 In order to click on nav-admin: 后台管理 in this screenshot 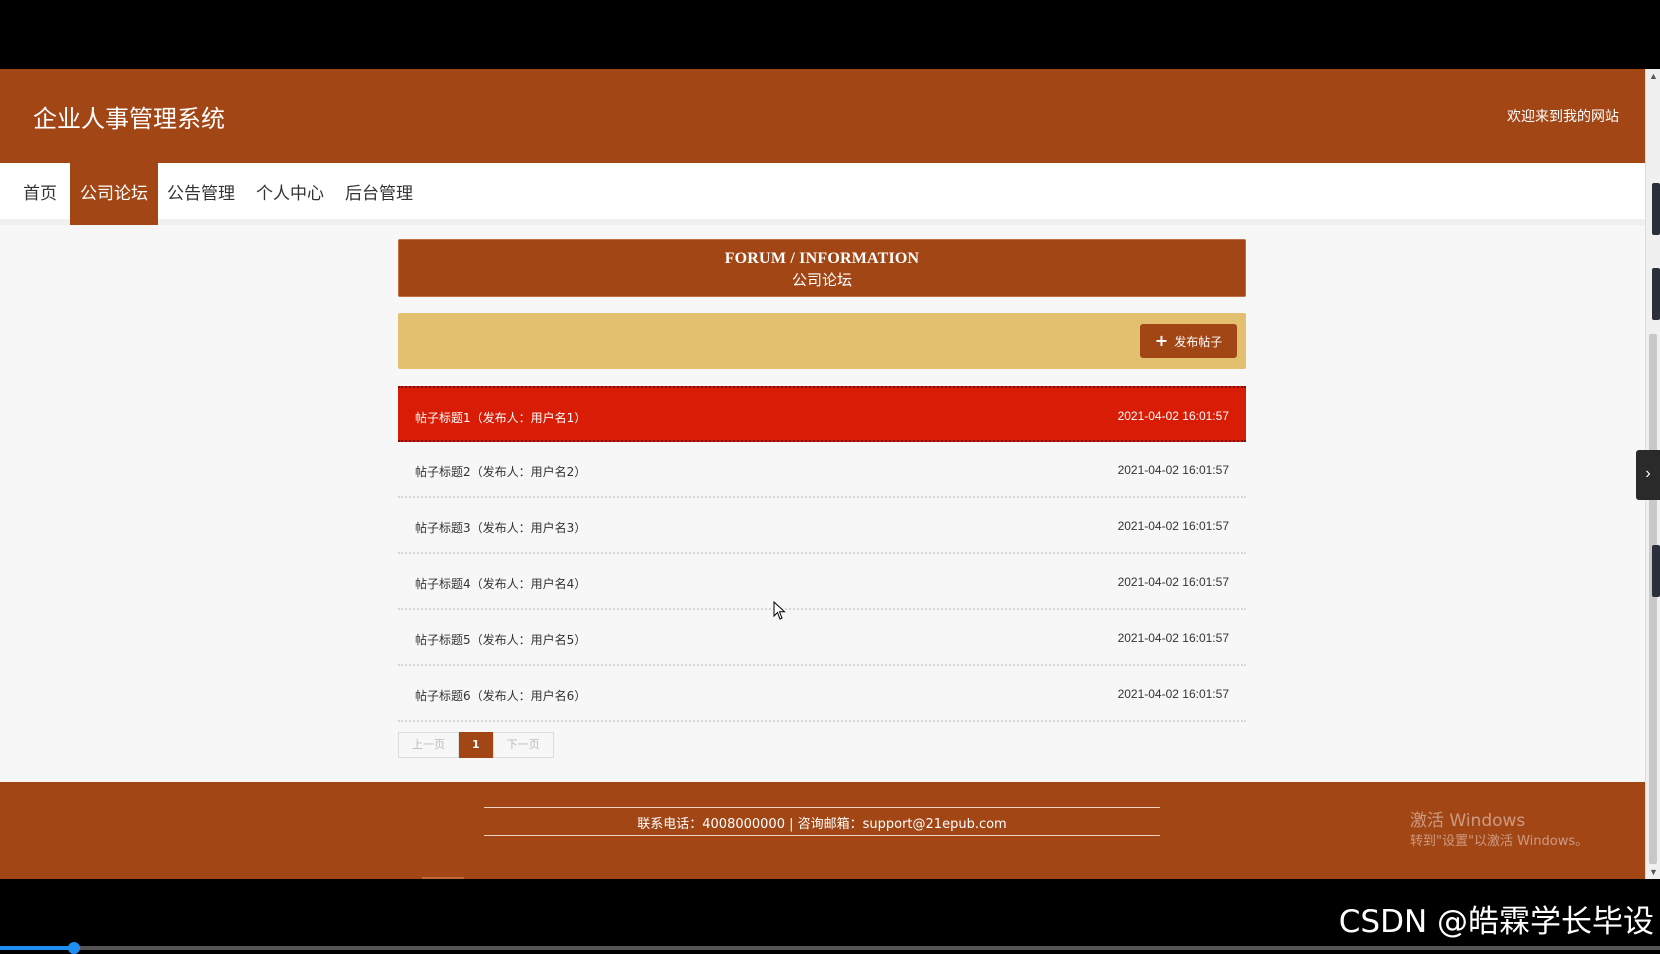, I will do `click(379, 194)`.